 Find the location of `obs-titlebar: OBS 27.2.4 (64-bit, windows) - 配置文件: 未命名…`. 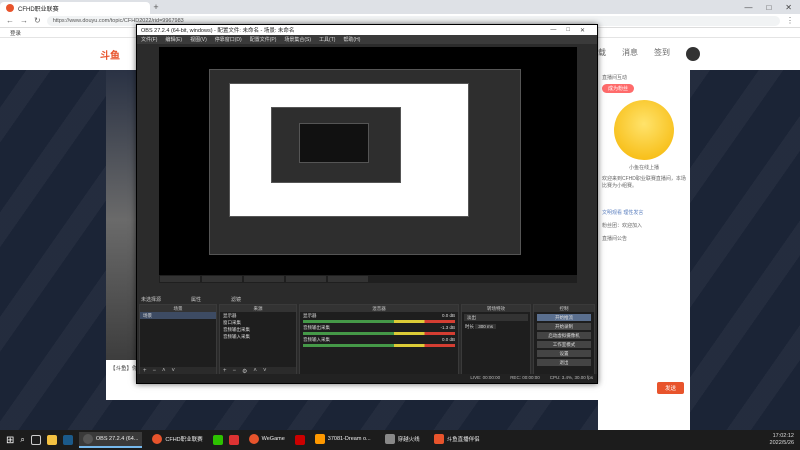

obs-titlebar: OBS 27.2.4 (64-bit, windows) - 配置文件: 未命名… is located at coordinates (367, 30).